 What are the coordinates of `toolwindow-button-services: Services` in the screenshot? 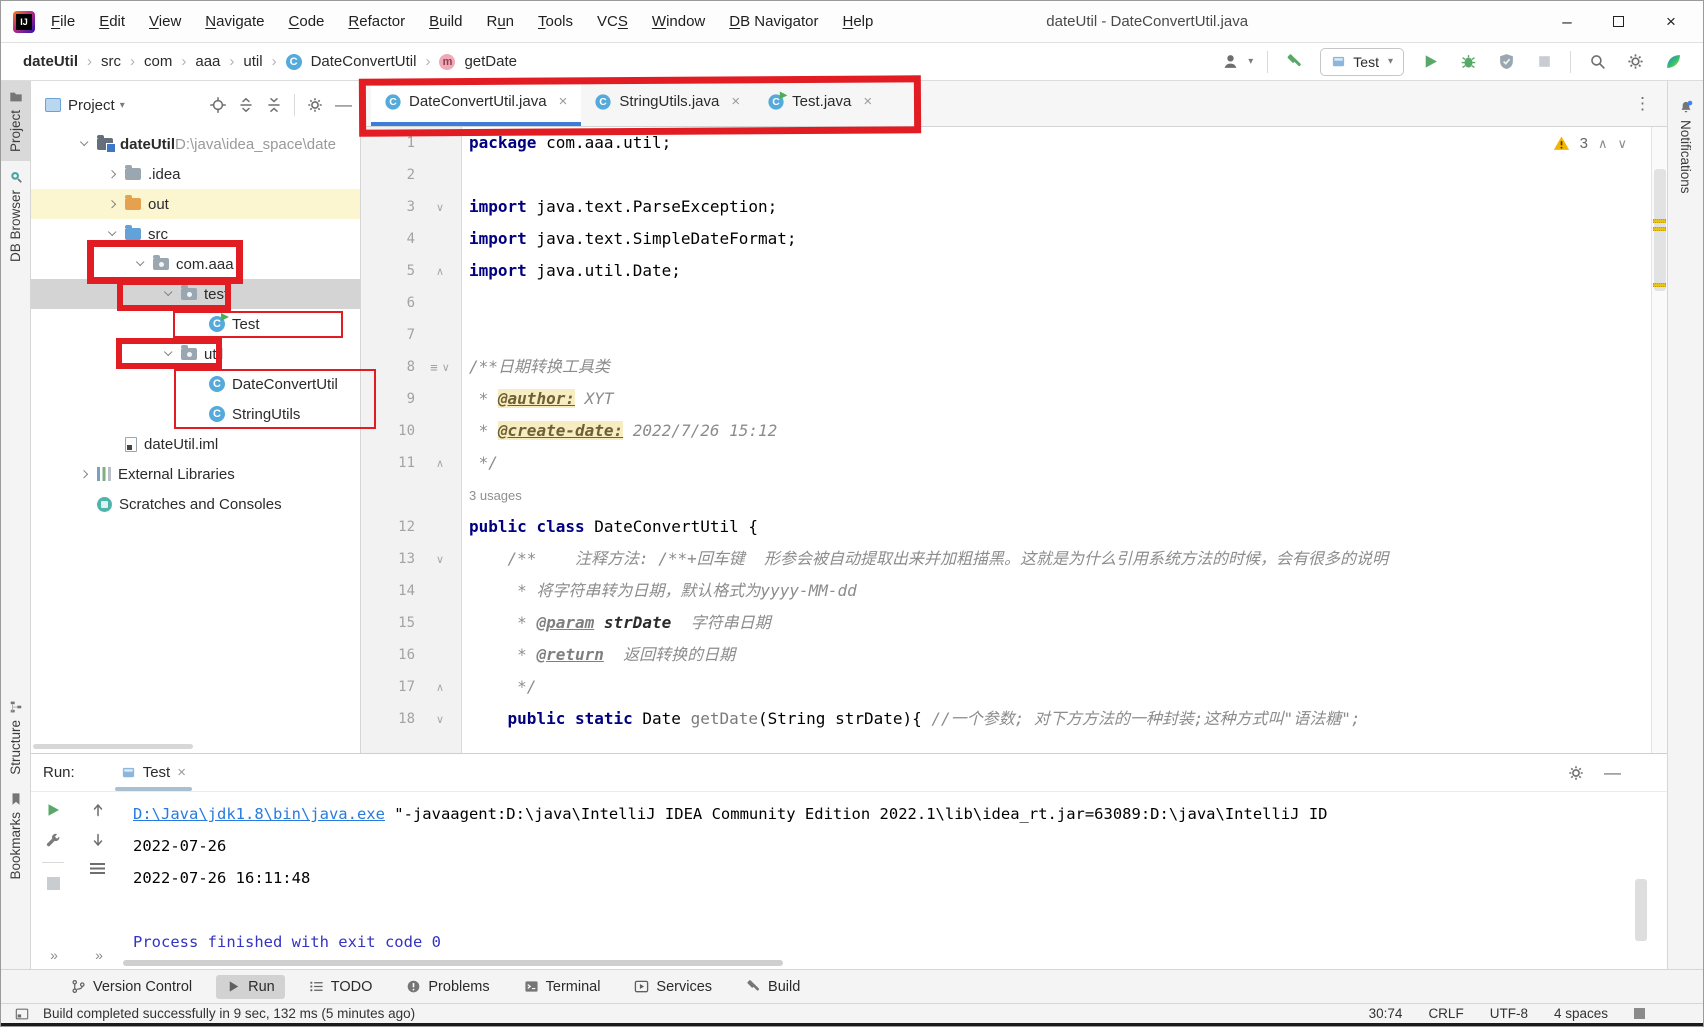 It's located at (673, 987).